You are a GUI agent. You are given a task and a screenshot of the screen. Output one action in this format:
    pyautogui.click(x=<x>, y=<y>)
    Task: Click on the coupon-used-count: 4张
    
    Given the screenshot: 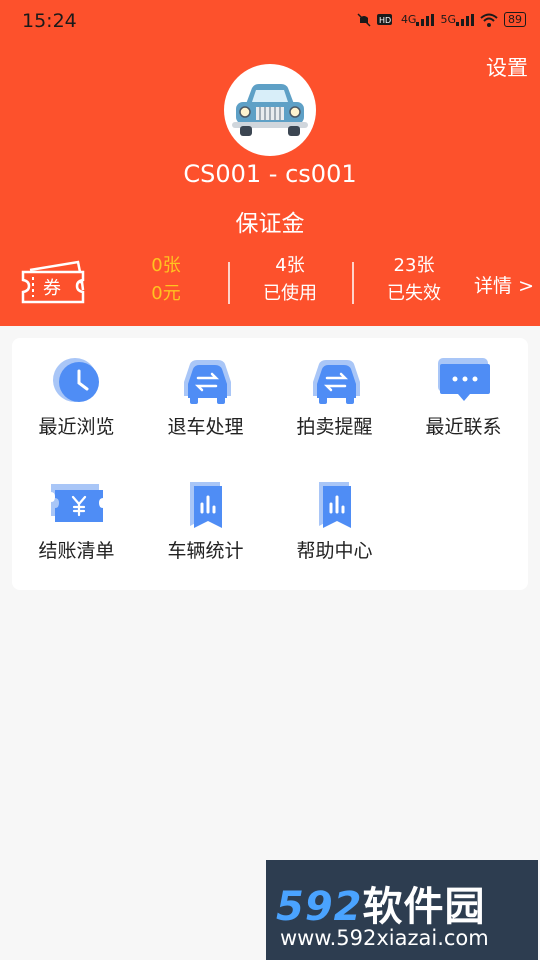 What is the action you would take?
    pyautogui.click(x=290, y=265)
    